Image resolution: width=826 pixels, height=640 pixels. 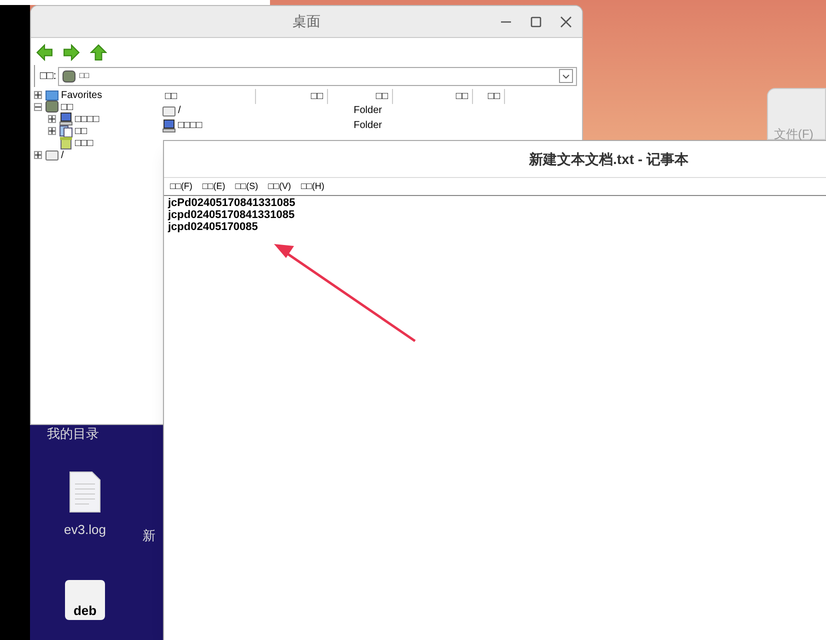 I want to click on tree-item: □□□□, so click(x=87, y=119).